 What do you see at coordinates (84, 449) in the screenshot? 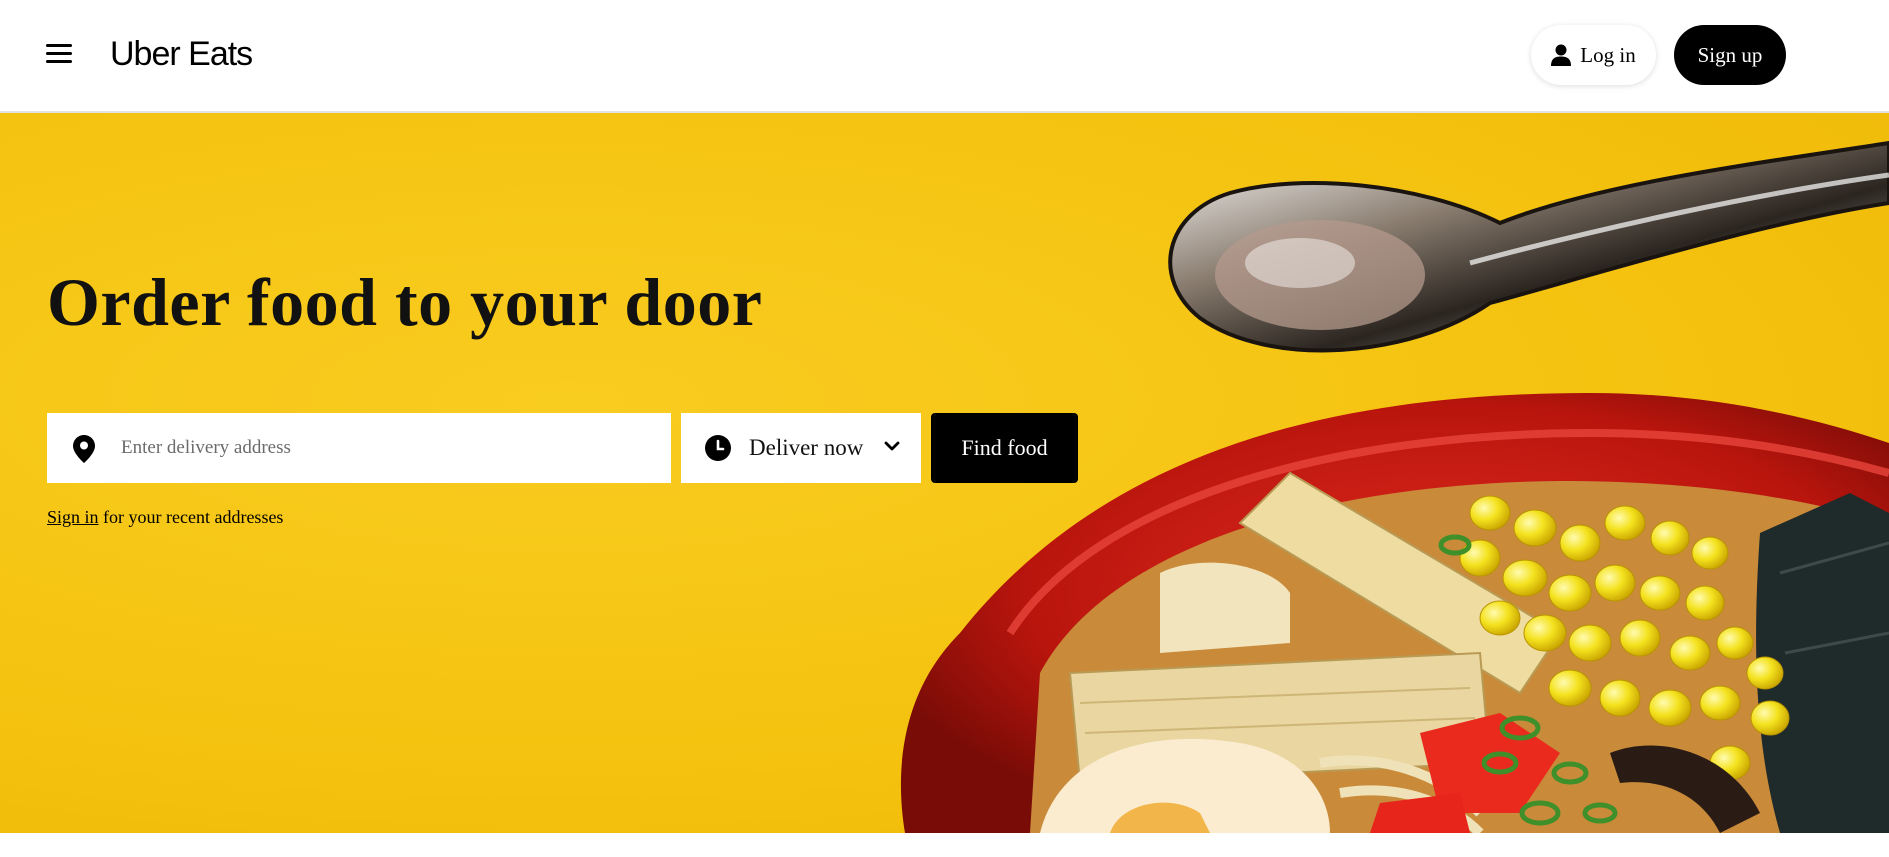
I see `location-pin-icon` at bounding box center [84, 449].